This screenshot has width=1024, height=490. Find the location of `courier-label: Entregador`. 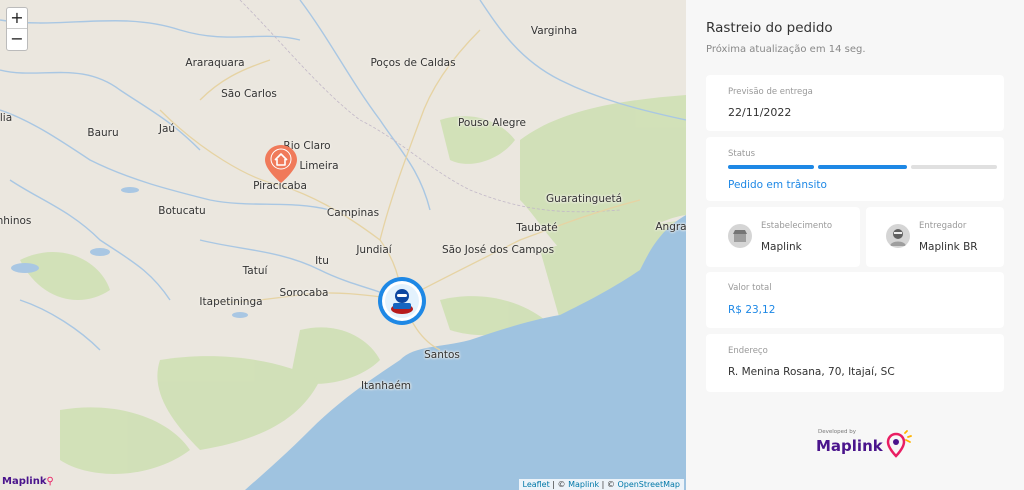

courier-label: Entregador is located at coordinates (943, 226).